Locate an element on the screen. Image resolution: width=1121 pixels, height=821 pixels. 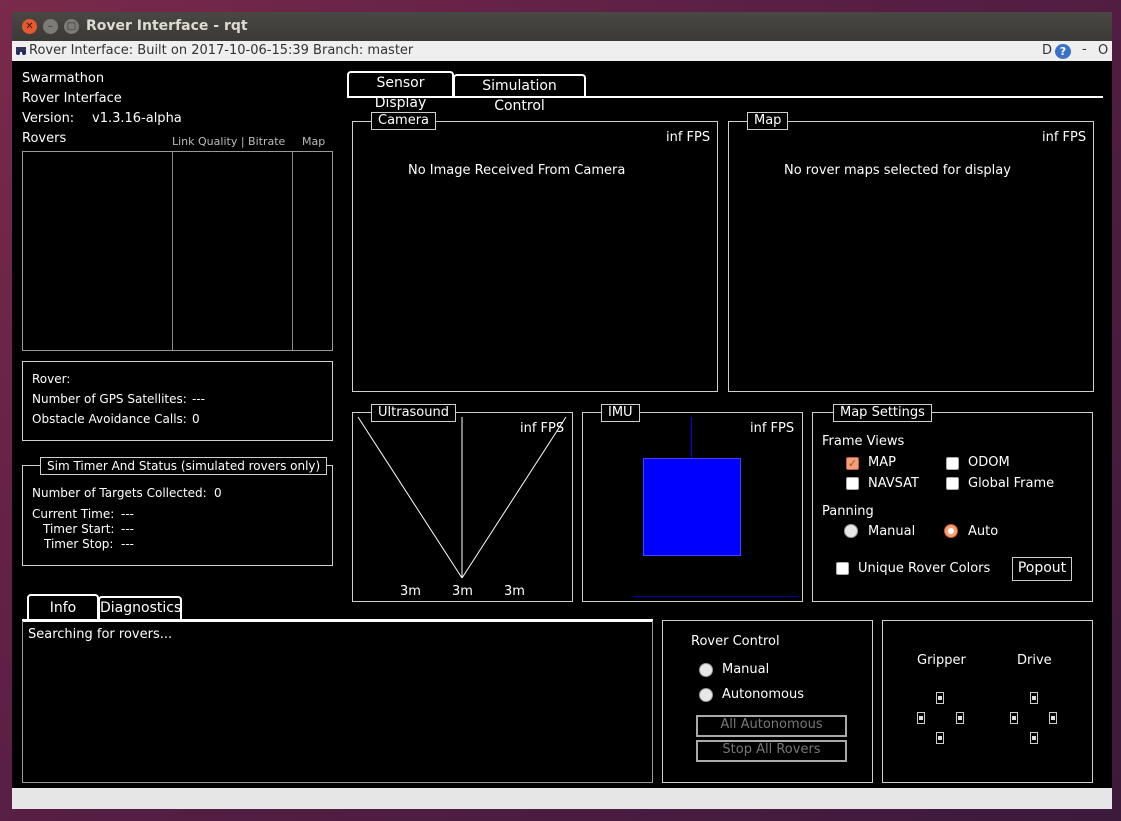
joystick-panel: Gripper Drive is located at coordinates (987, 701).